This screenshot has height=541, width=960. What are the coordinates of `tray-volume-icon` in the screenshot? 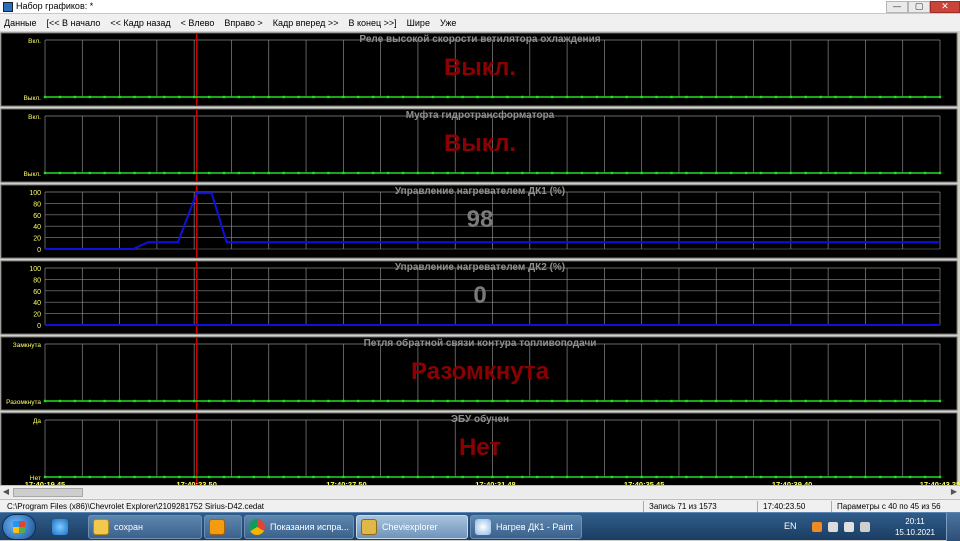 It's located at (865, 527).